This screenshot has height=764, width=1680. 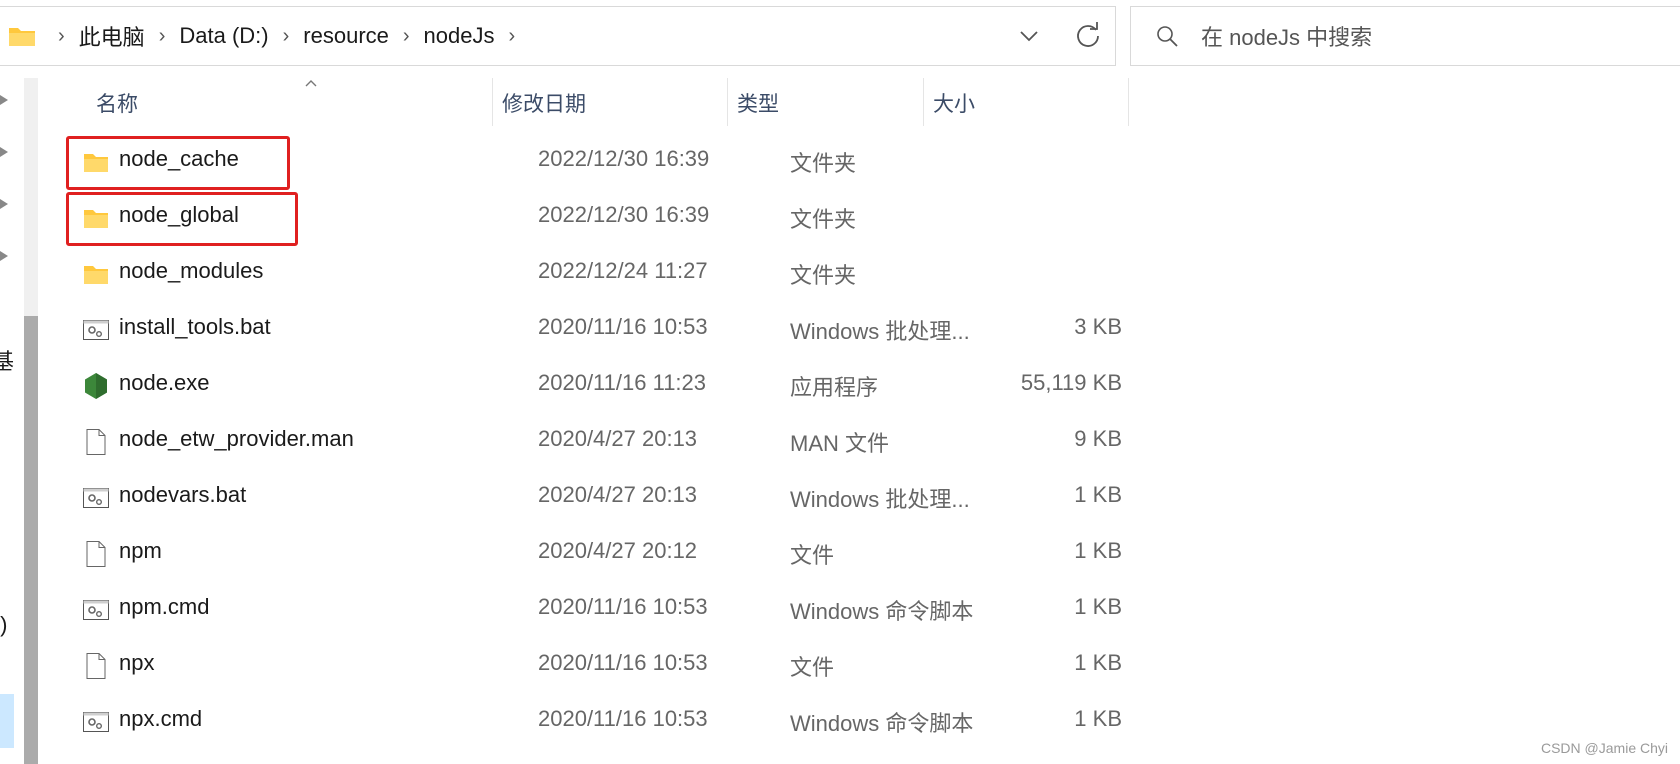 I want to click on search-box, so click(x=1405, y=36).